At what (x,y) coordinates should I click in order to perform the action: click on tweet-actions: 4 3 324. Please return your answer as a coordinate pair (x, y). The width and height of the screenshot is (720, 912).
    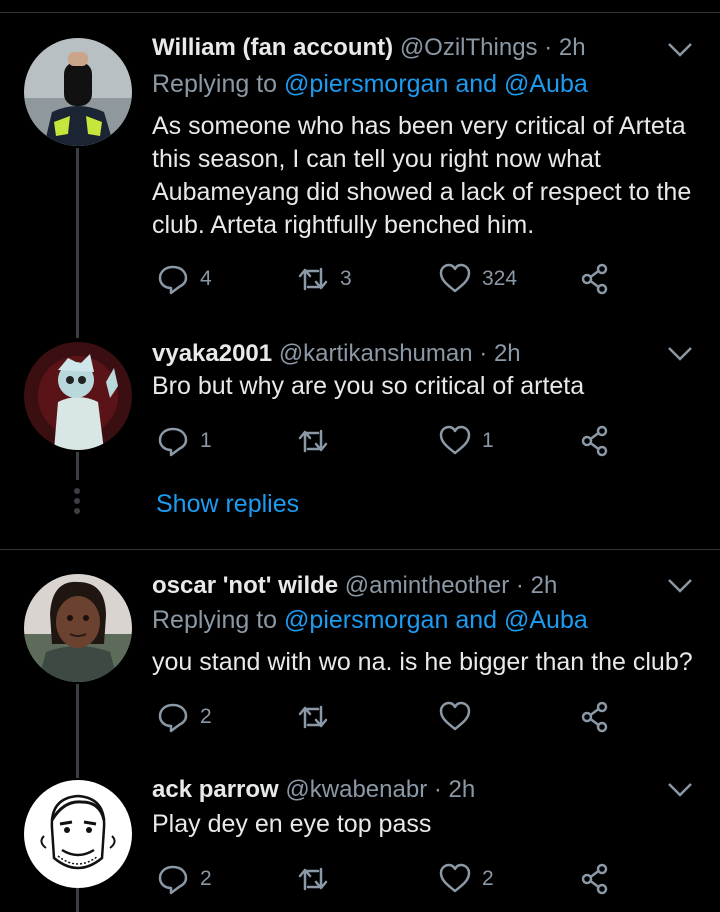
    Looking at the image, I should click on (387, 279).